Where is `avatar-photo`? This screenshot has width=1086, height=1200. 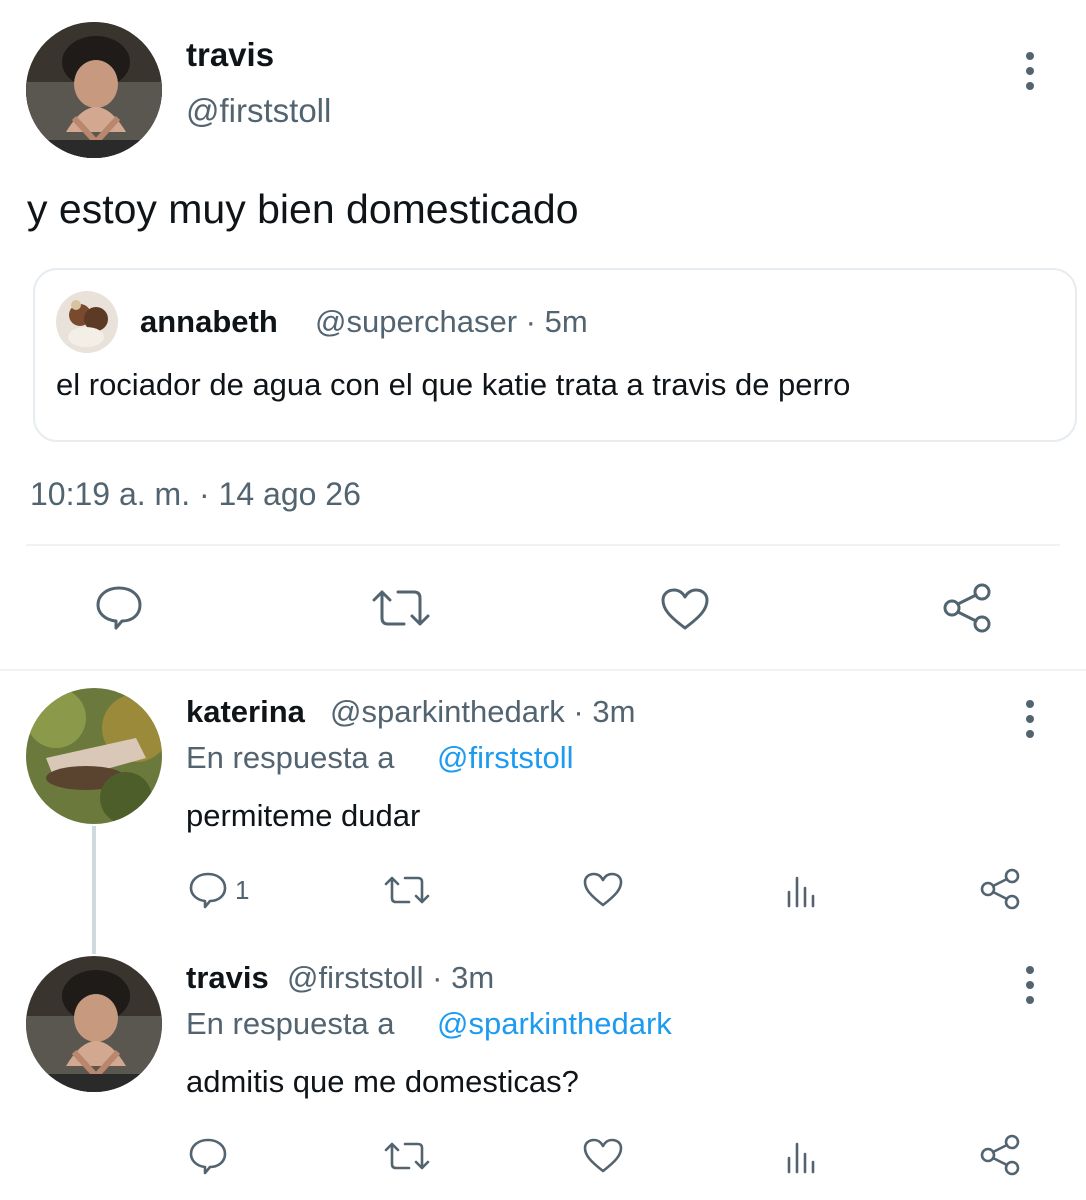 avatar-photo is located at coordinates (94, 90).